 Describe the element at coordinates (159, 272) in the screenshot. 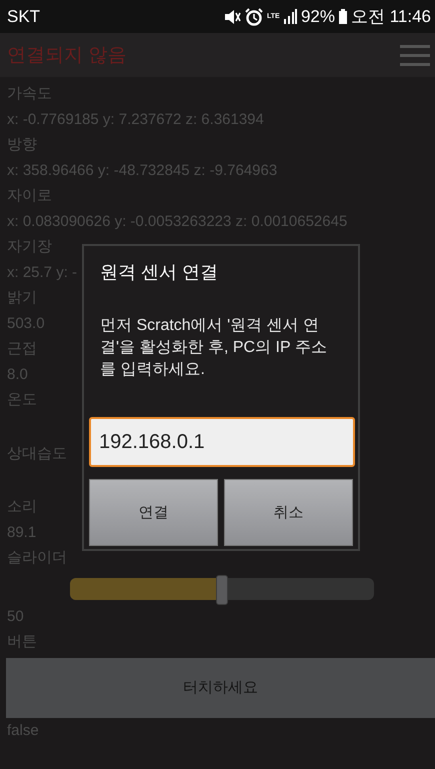

I see `dialog-title: 원격 센서 연결` at that location.